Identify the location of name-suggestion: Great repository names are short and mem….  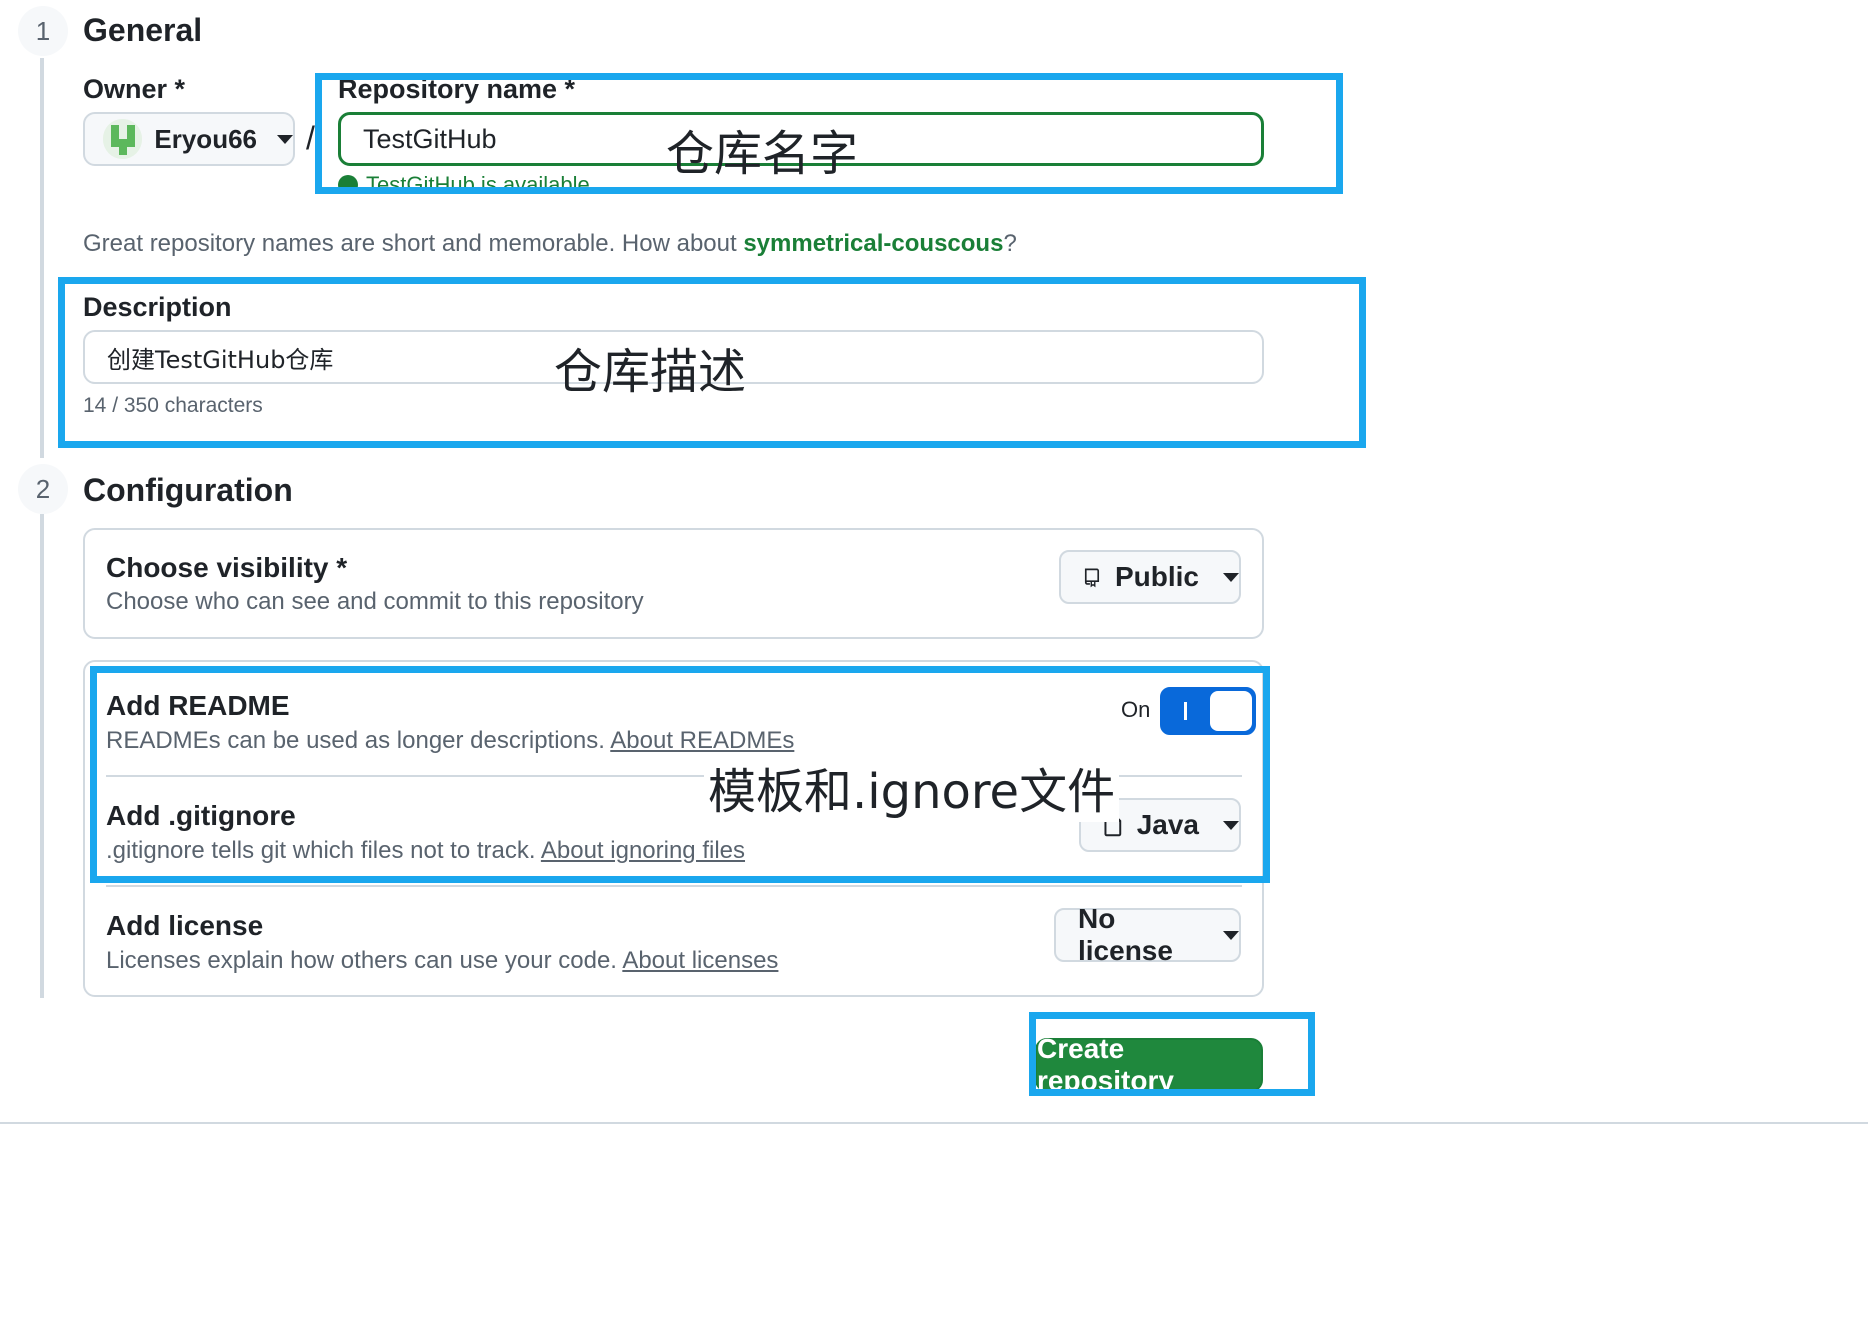
(550, 243).